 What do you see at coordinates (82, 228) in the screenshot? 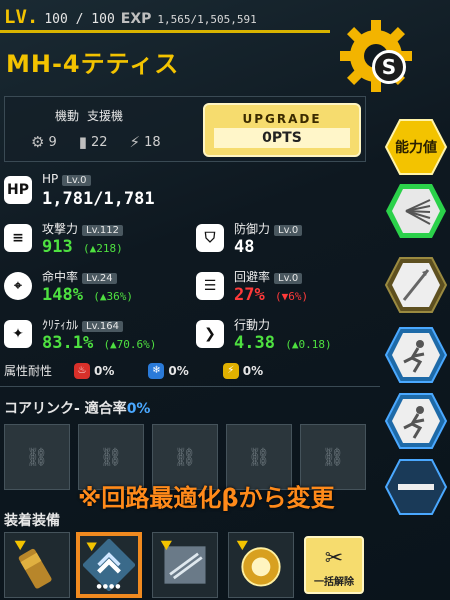
I see `stat-attack-name: 攻撃力 Lv.112` at bounding box center [82, 228].